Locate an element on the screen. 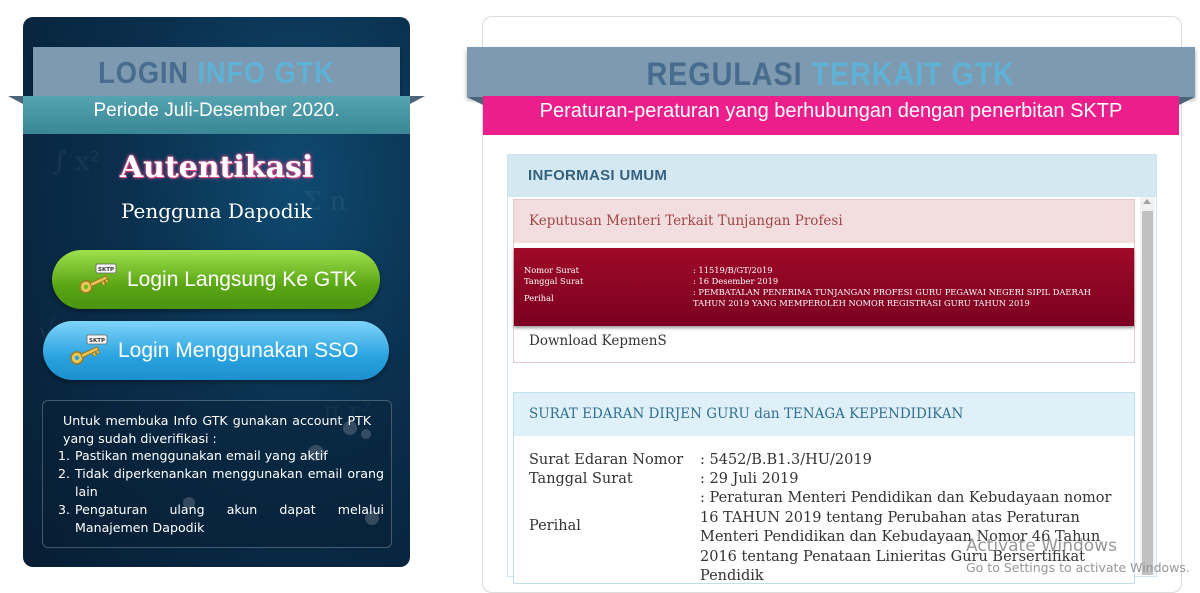 The width and height of the screenshot is (1200, 593). tanggal-surat-label: Tanggal Surat is located at coordinates (554, 281).